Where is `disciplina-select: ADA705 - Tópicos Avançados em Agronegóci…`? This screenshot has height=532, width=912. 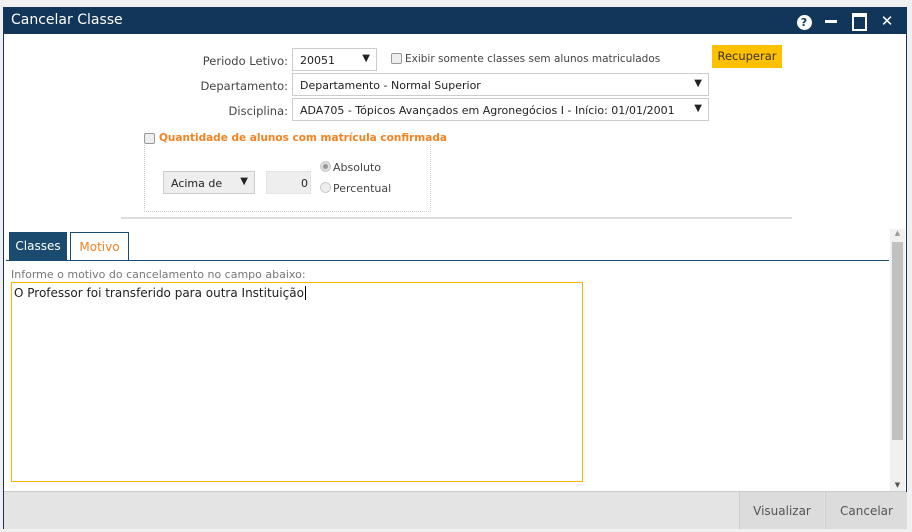
disciplina-select: ADA705 - Tópicos Avançados em Agronegóci… is located at coordinates (500, 109).